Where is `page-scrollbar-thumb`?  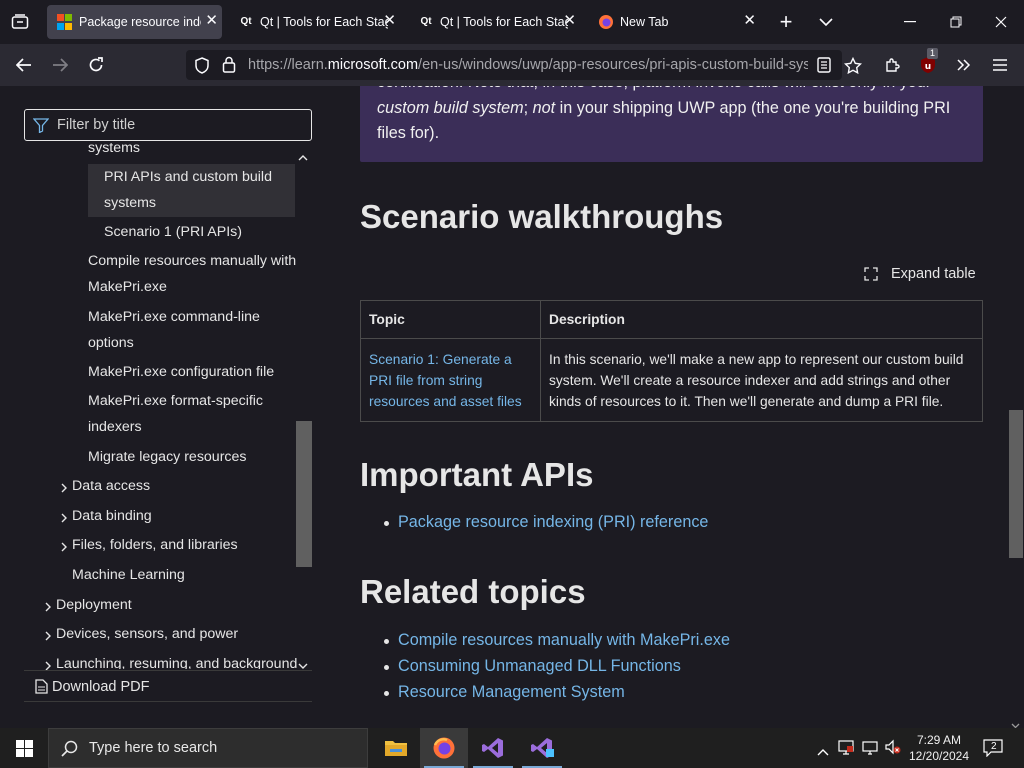
page-scrollbar-thumb is located at coordinates (1016, 484).